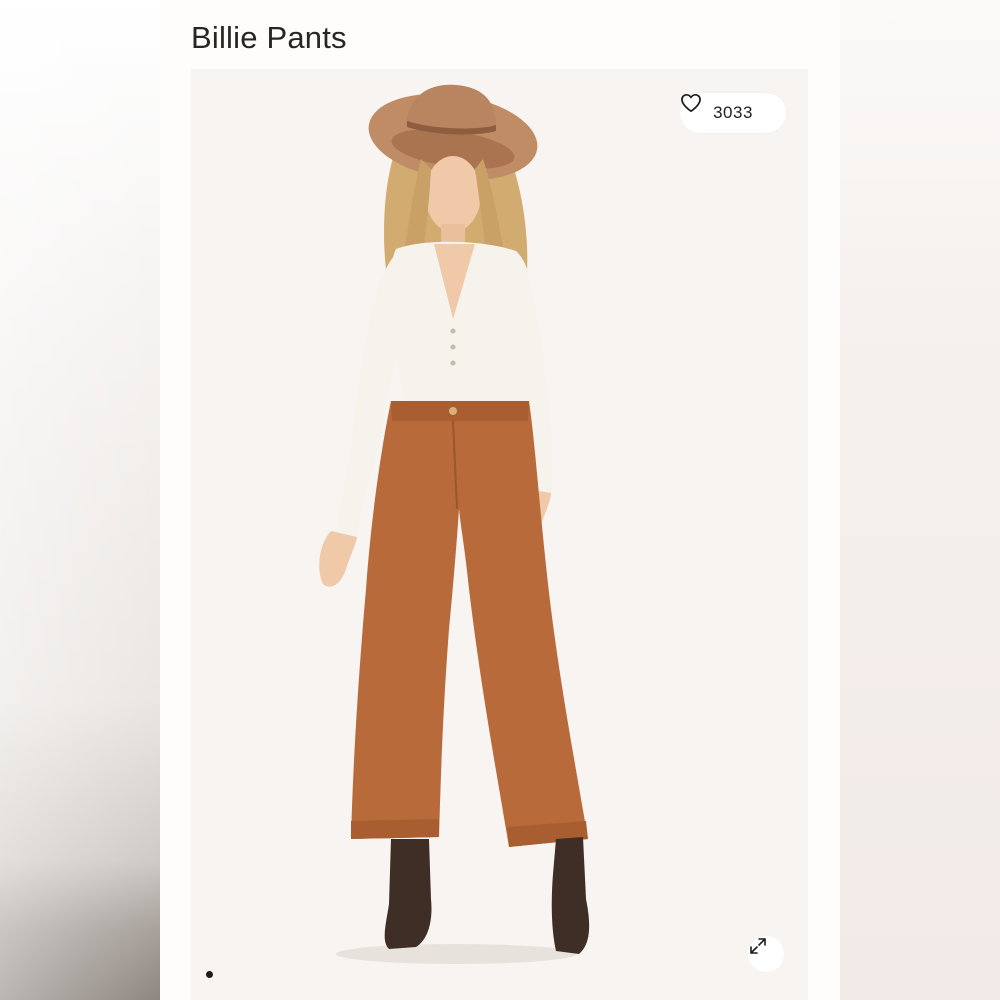 The image size is (1000, 1000). I want to click on like-count: 3033, so click(733, 112).